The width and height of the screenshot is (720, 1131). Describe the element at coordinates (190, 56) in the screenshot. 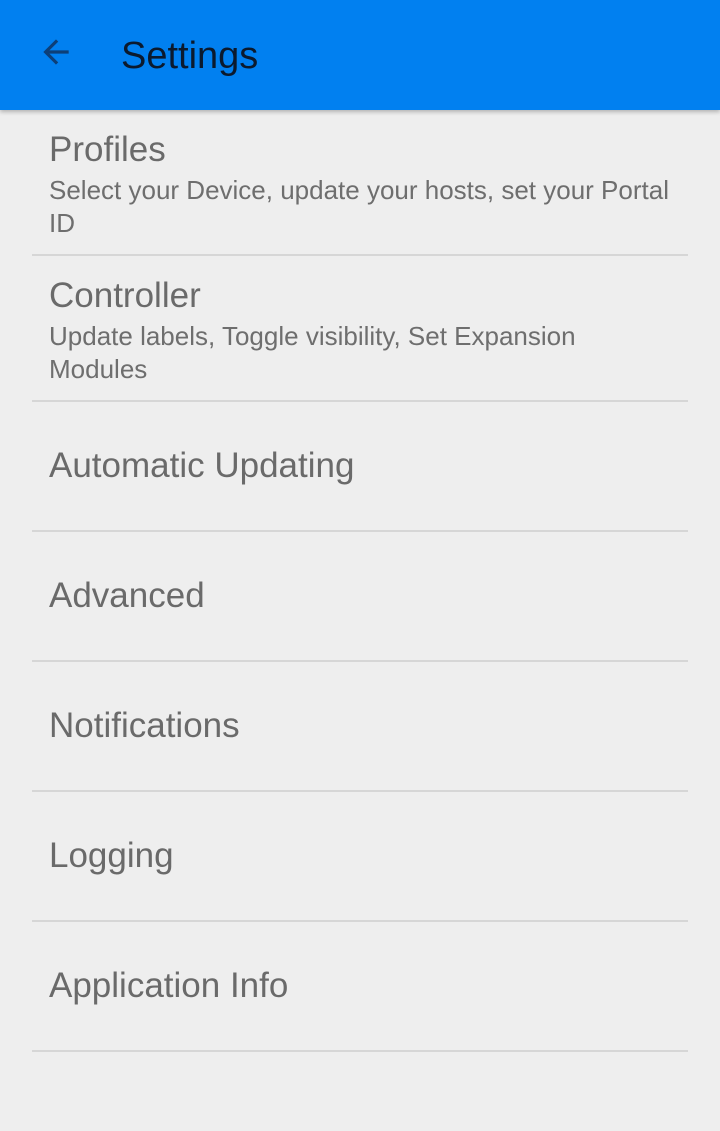

I see `page-title: Settings` at that location.